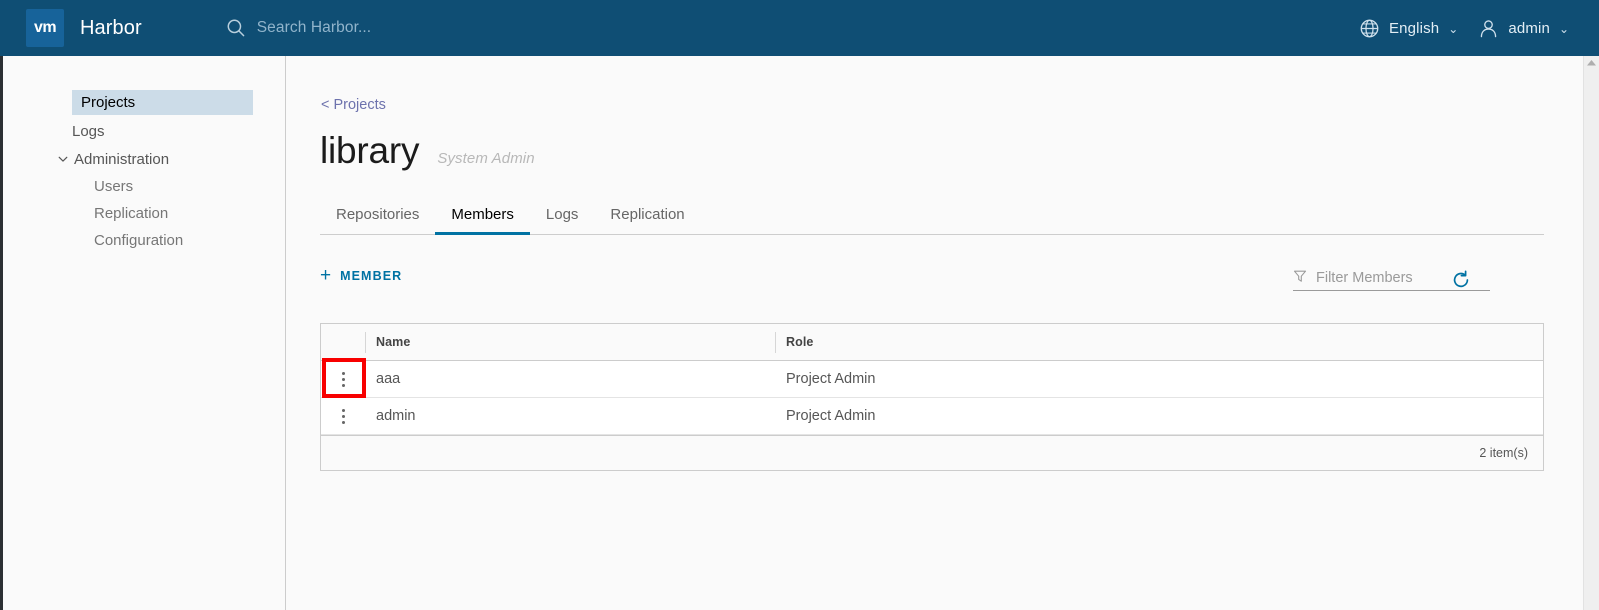 This screenshot has height=610, width=1599. What do you see at coordinates (1591, 333) in the screenshot?
I see `vertical-scrollbar` at bounding box center [1591, 333].